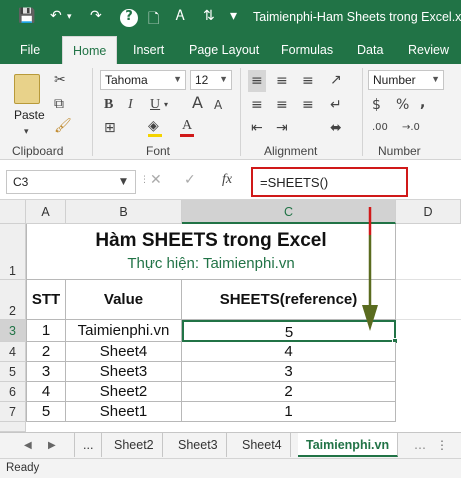 Image resolution: width=461 pixels, height=478 pixels. I want to click on header-stt: STT, so click(46, 300).